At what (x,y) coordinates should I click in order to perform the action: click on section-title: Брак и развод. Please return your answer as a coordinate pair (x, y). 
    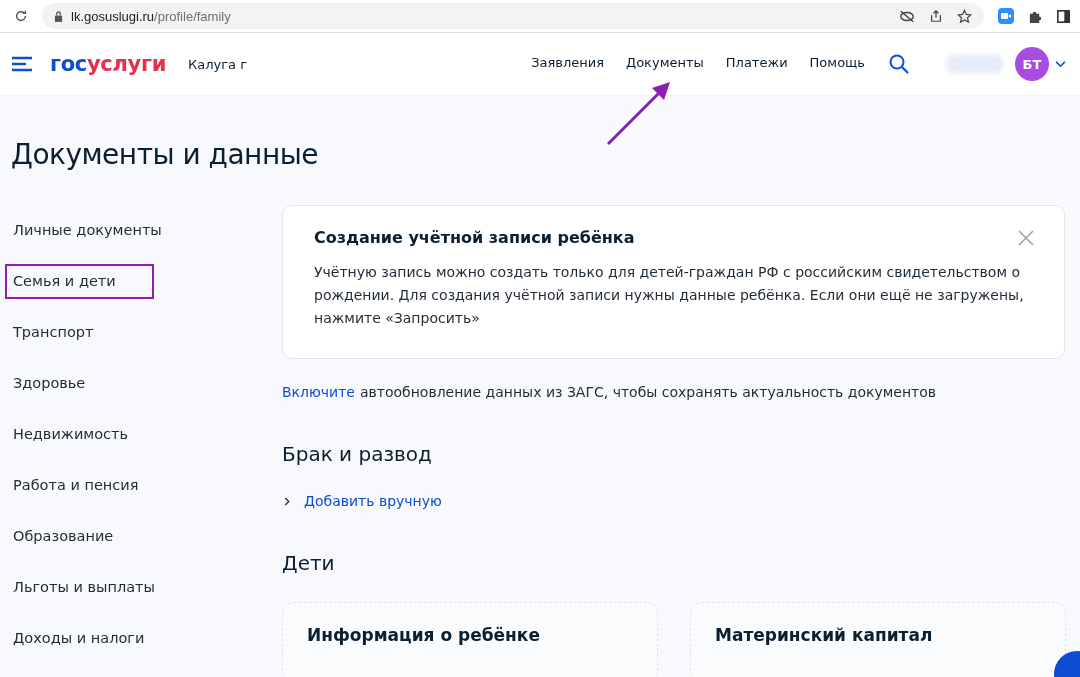
    Looking at the image, I should click on (357, 454).